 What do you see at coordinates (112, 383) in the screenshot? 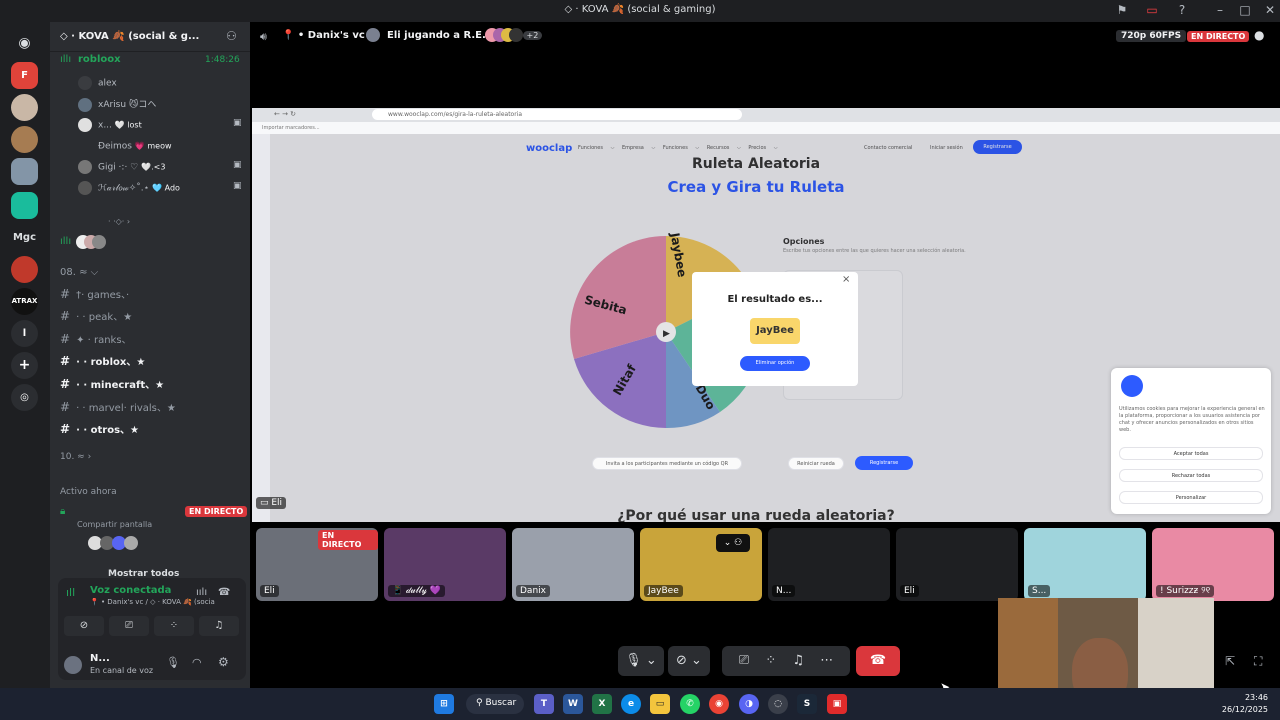
I see `channel-minecraft: # · · minecraft、★` at bounding box center [112, 383].